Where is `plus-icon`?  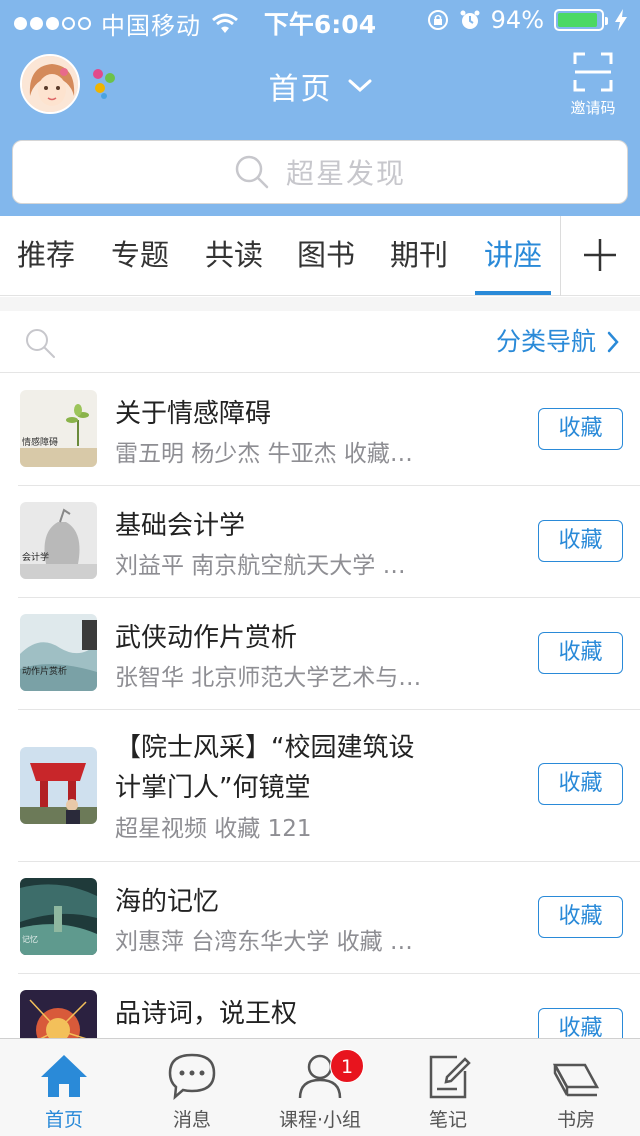 plus-icon is located at coordinates (600, 255).